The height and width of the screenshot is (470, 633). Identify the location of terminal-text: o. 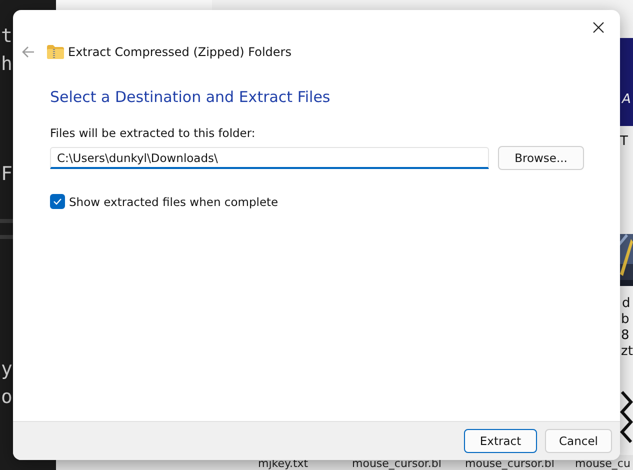
(6, 397).